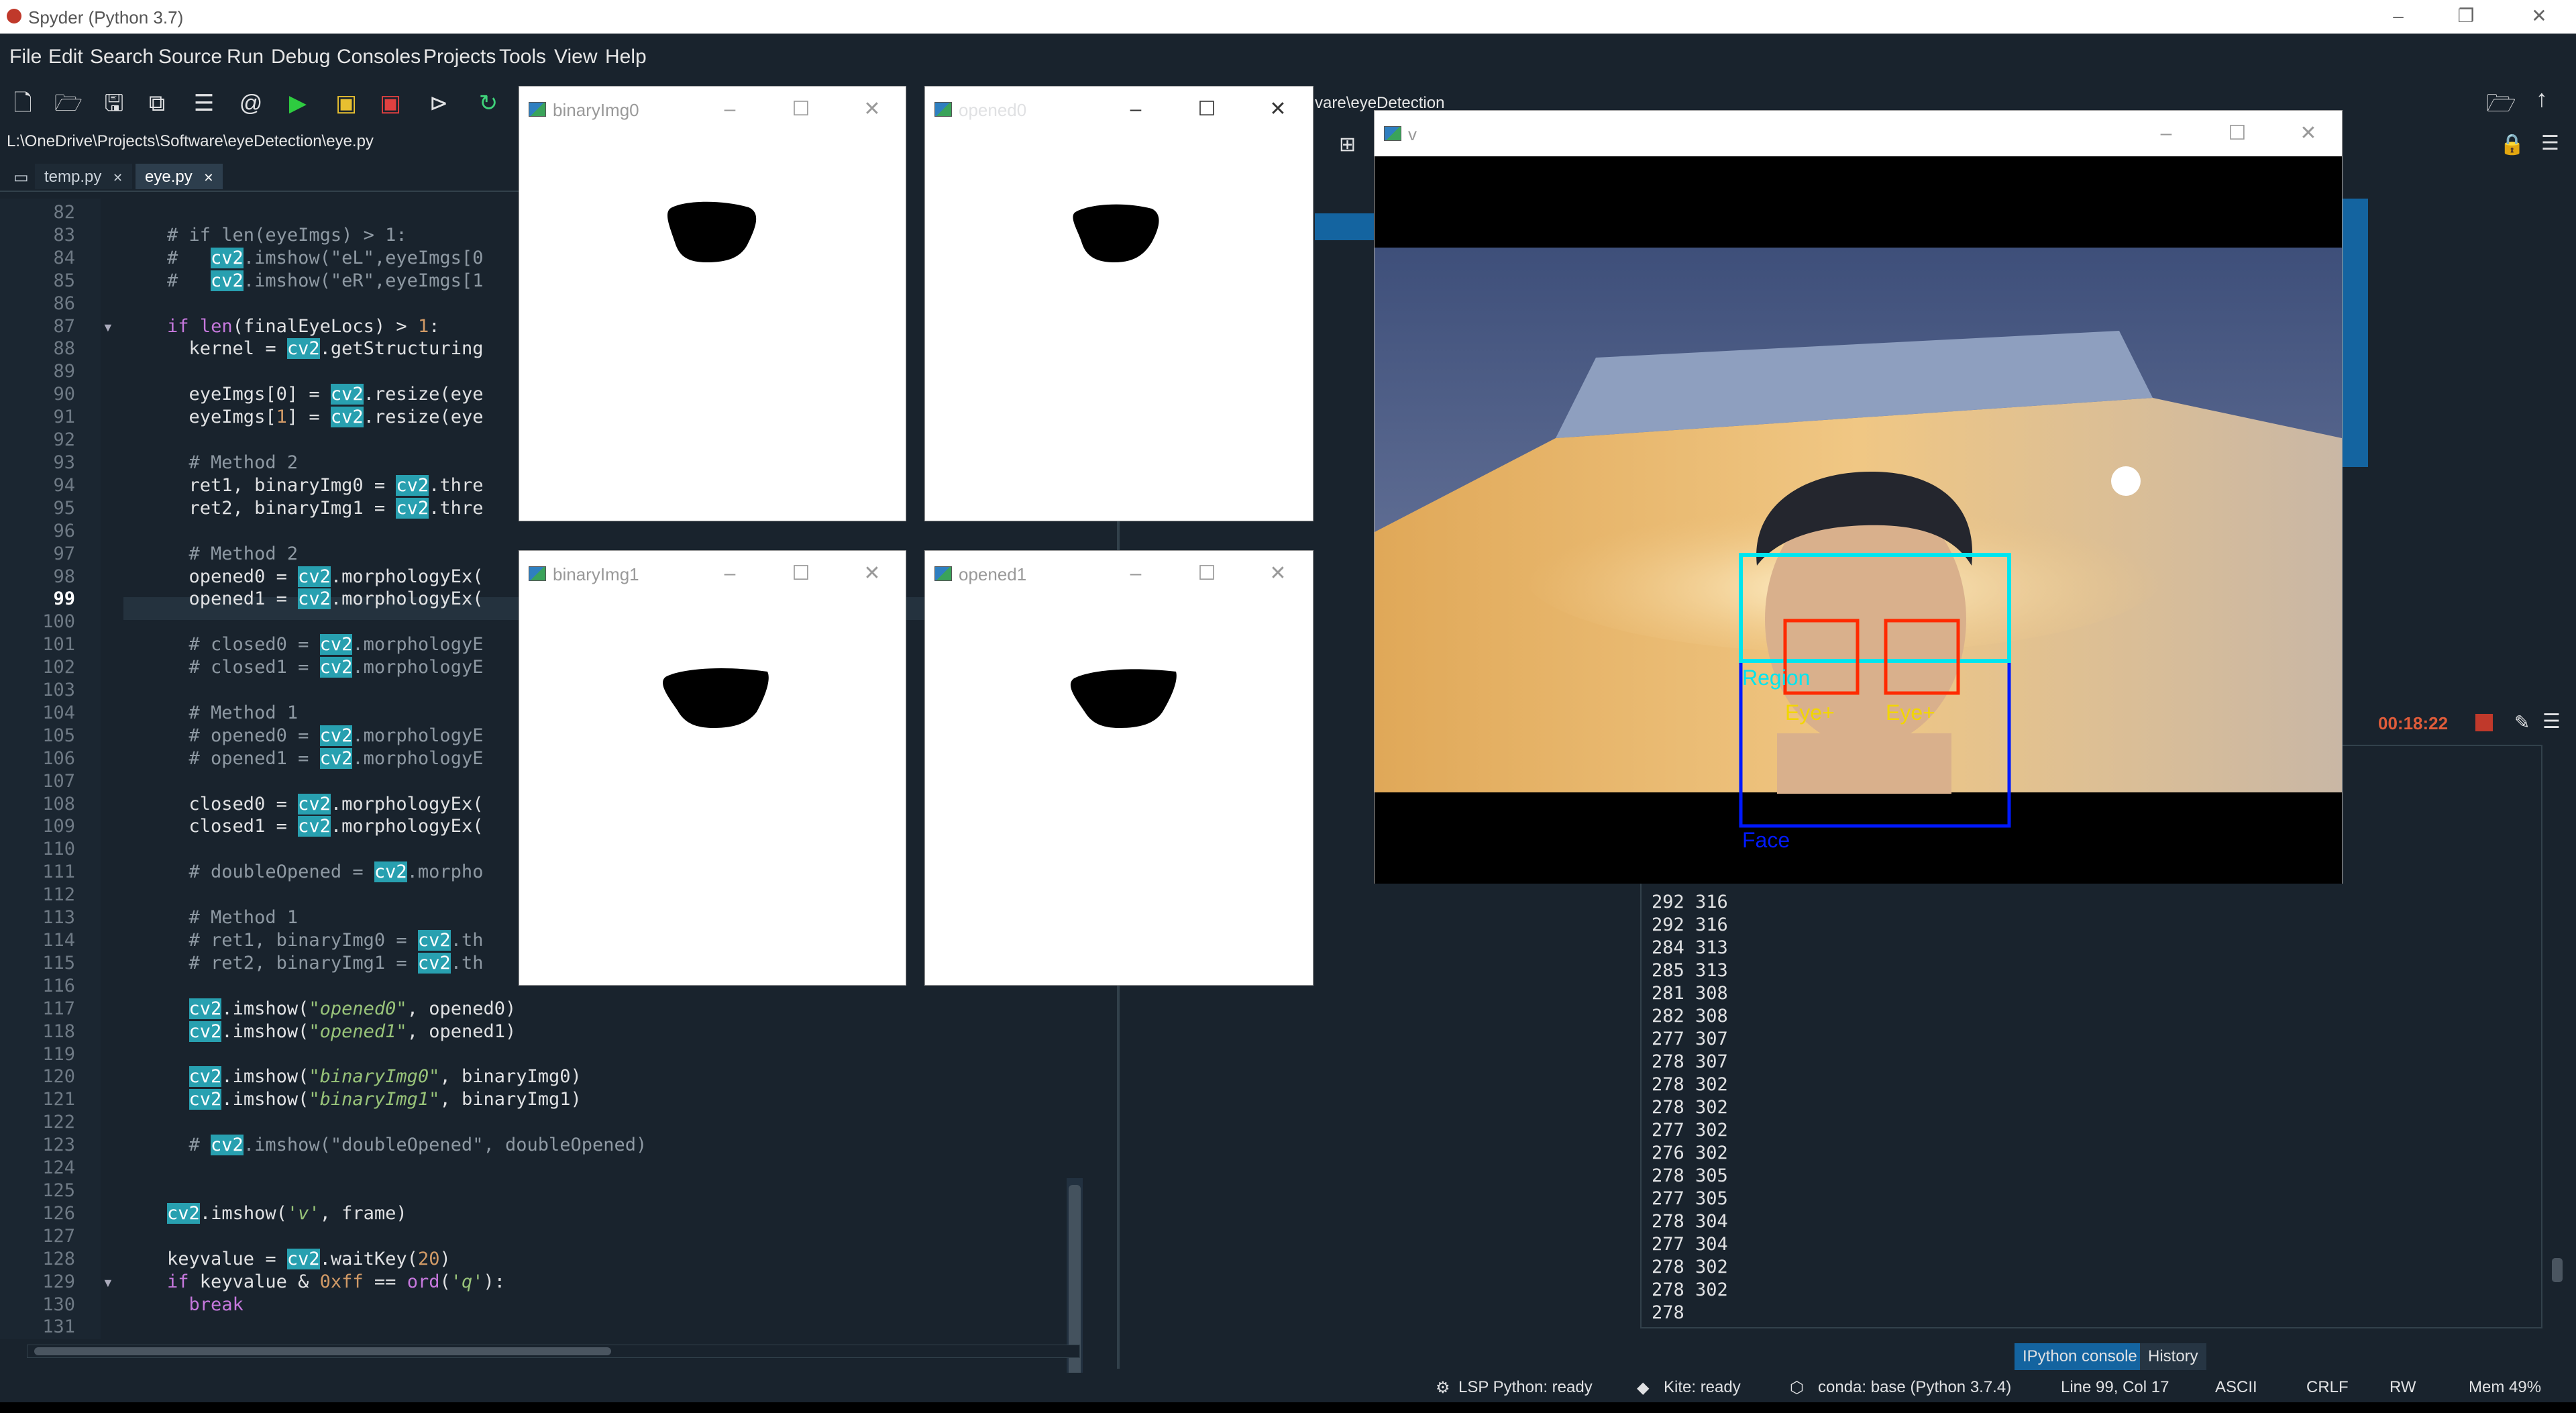 This screenshot has height=1413, width=2576. Describe the element at coordinates (438, 103) in the screenshot. I see `run-selection-icon: ⊳` at that location.